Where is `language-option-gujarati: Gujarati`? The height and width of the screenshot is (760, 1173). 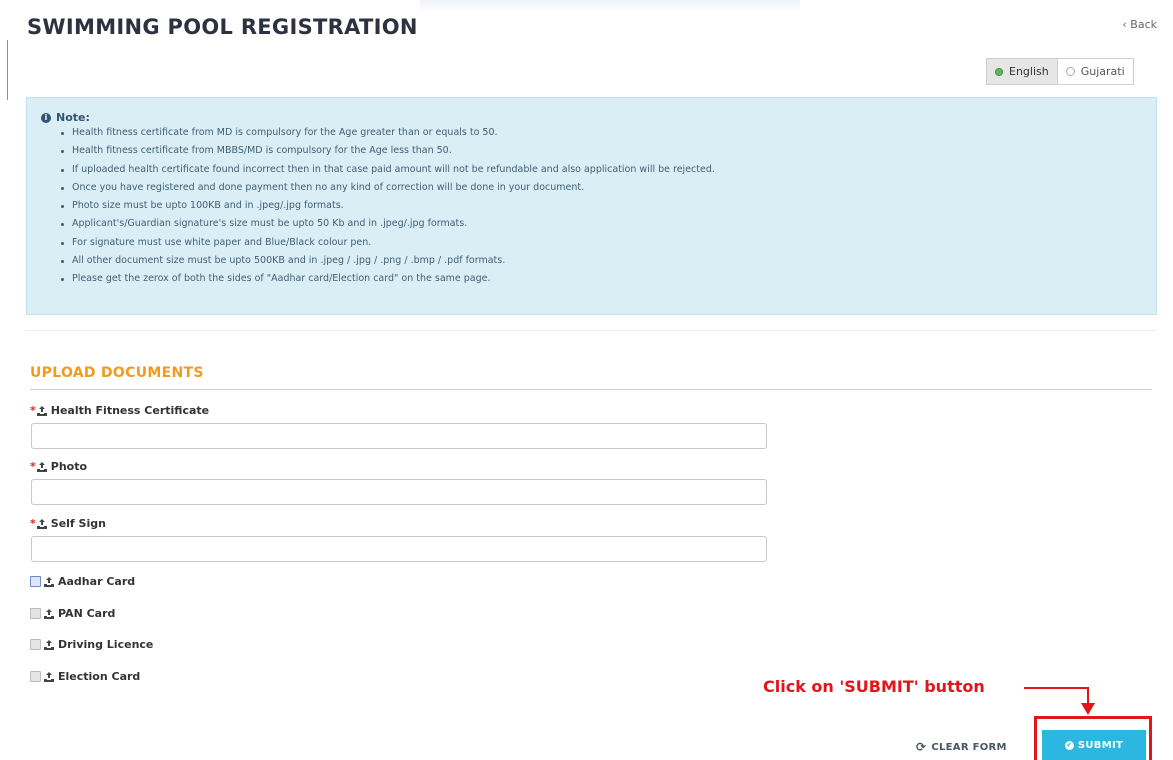 language-option-gujarati: Gujarati is located at coordinates (1095, 71).